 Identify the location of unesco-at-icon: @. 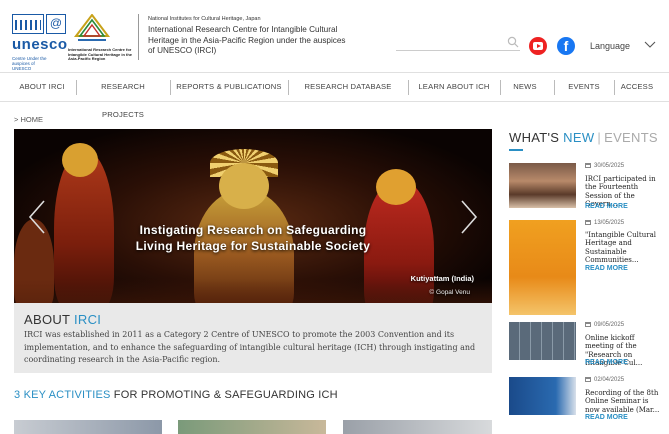
(56, 24).